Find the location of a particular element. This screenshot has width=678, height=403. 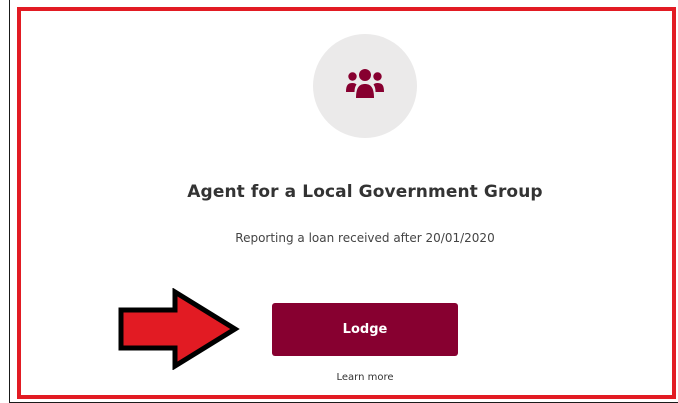

learn-more-link: Learn more is located at coordinates (365, 377).